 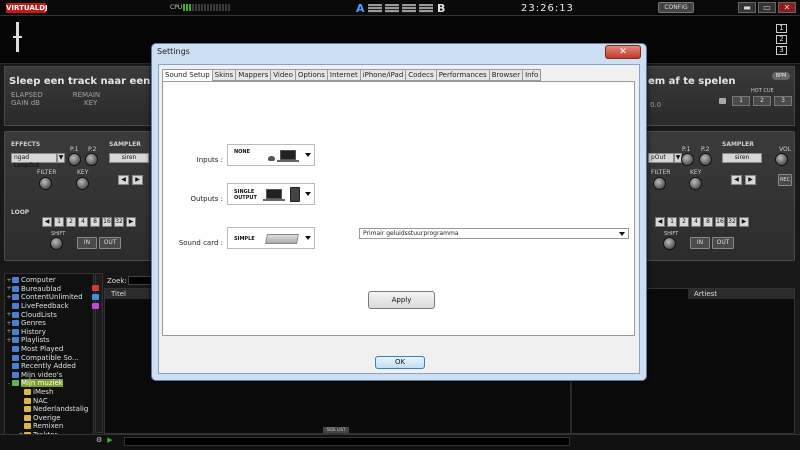 What do you see at coordinates (254, 75) in the screenshot?
I see `tab-mappers: Mappers` at bounding box center [254, 75].